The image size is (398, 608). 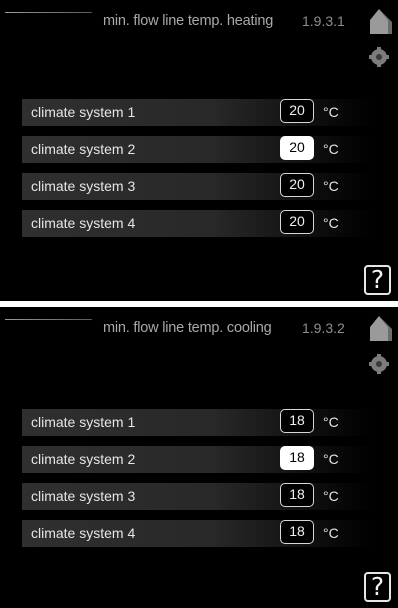 What do you see at coordinates (187, 328) in the screenshot?
I see `screen-title: min. flow line temp. cooling` at bounding box center [187, 328].